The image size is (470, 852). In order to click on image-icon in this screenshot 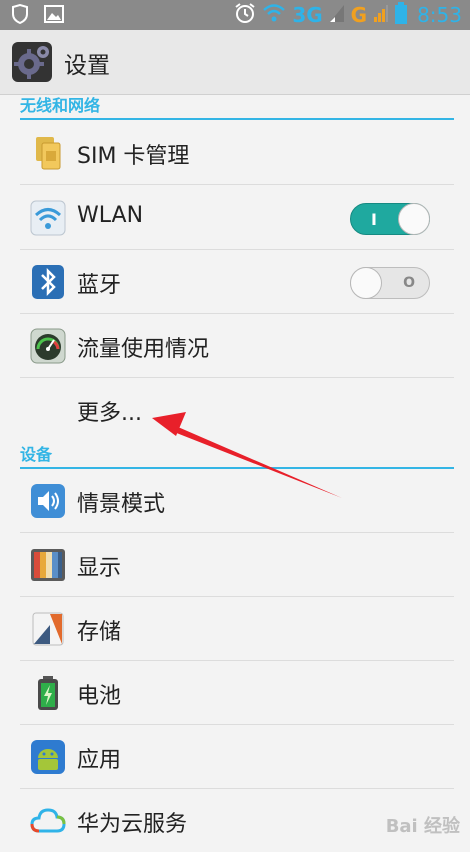, I will do `click(54, 16)`.